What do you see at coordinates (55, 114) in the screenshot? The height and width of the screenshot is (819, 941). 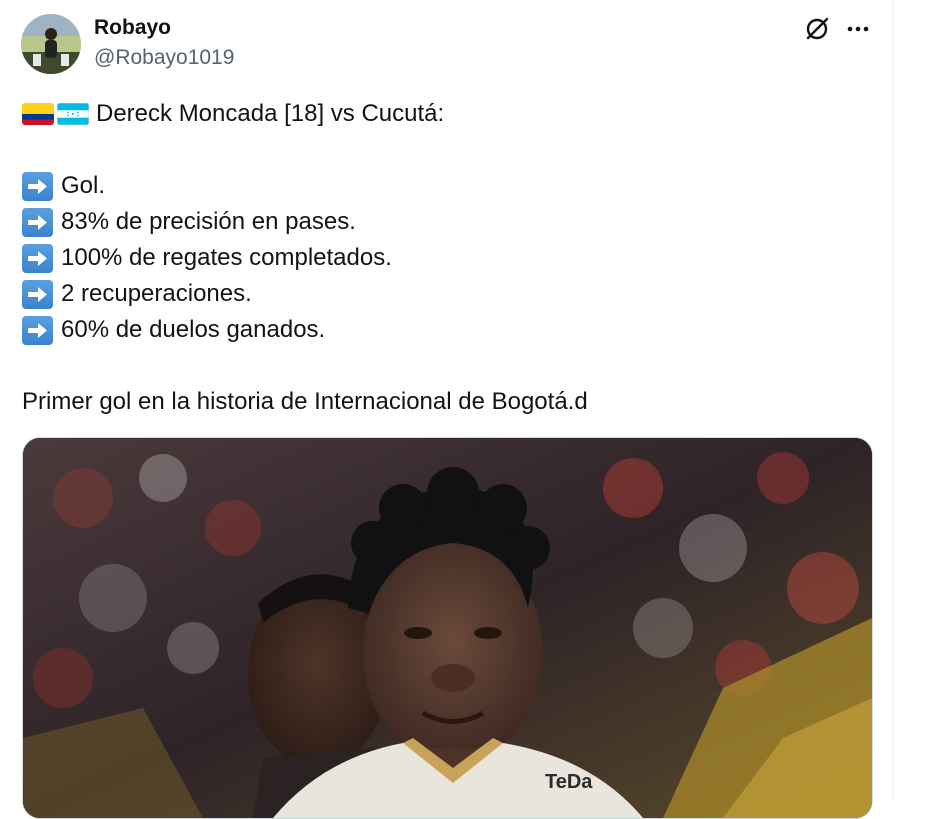 I see `flags` at bounding box center [55, 114].